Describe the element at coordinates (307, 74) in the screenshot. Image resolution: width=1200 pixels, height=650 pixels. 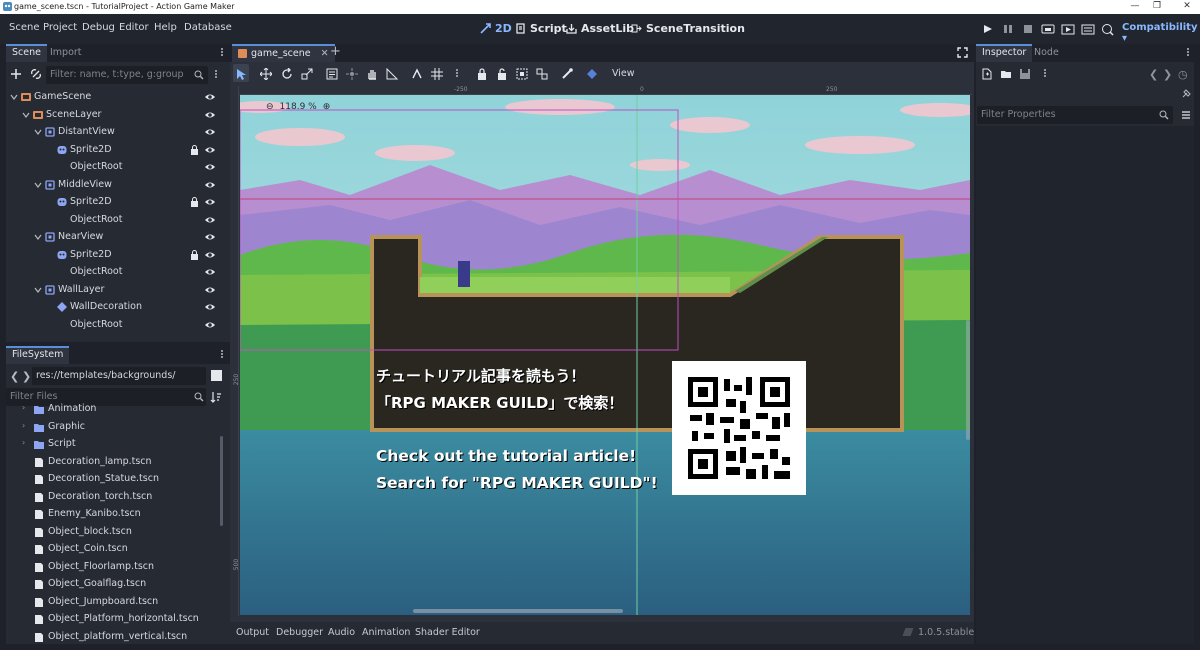
I see `scale-tool-icon` at that location.